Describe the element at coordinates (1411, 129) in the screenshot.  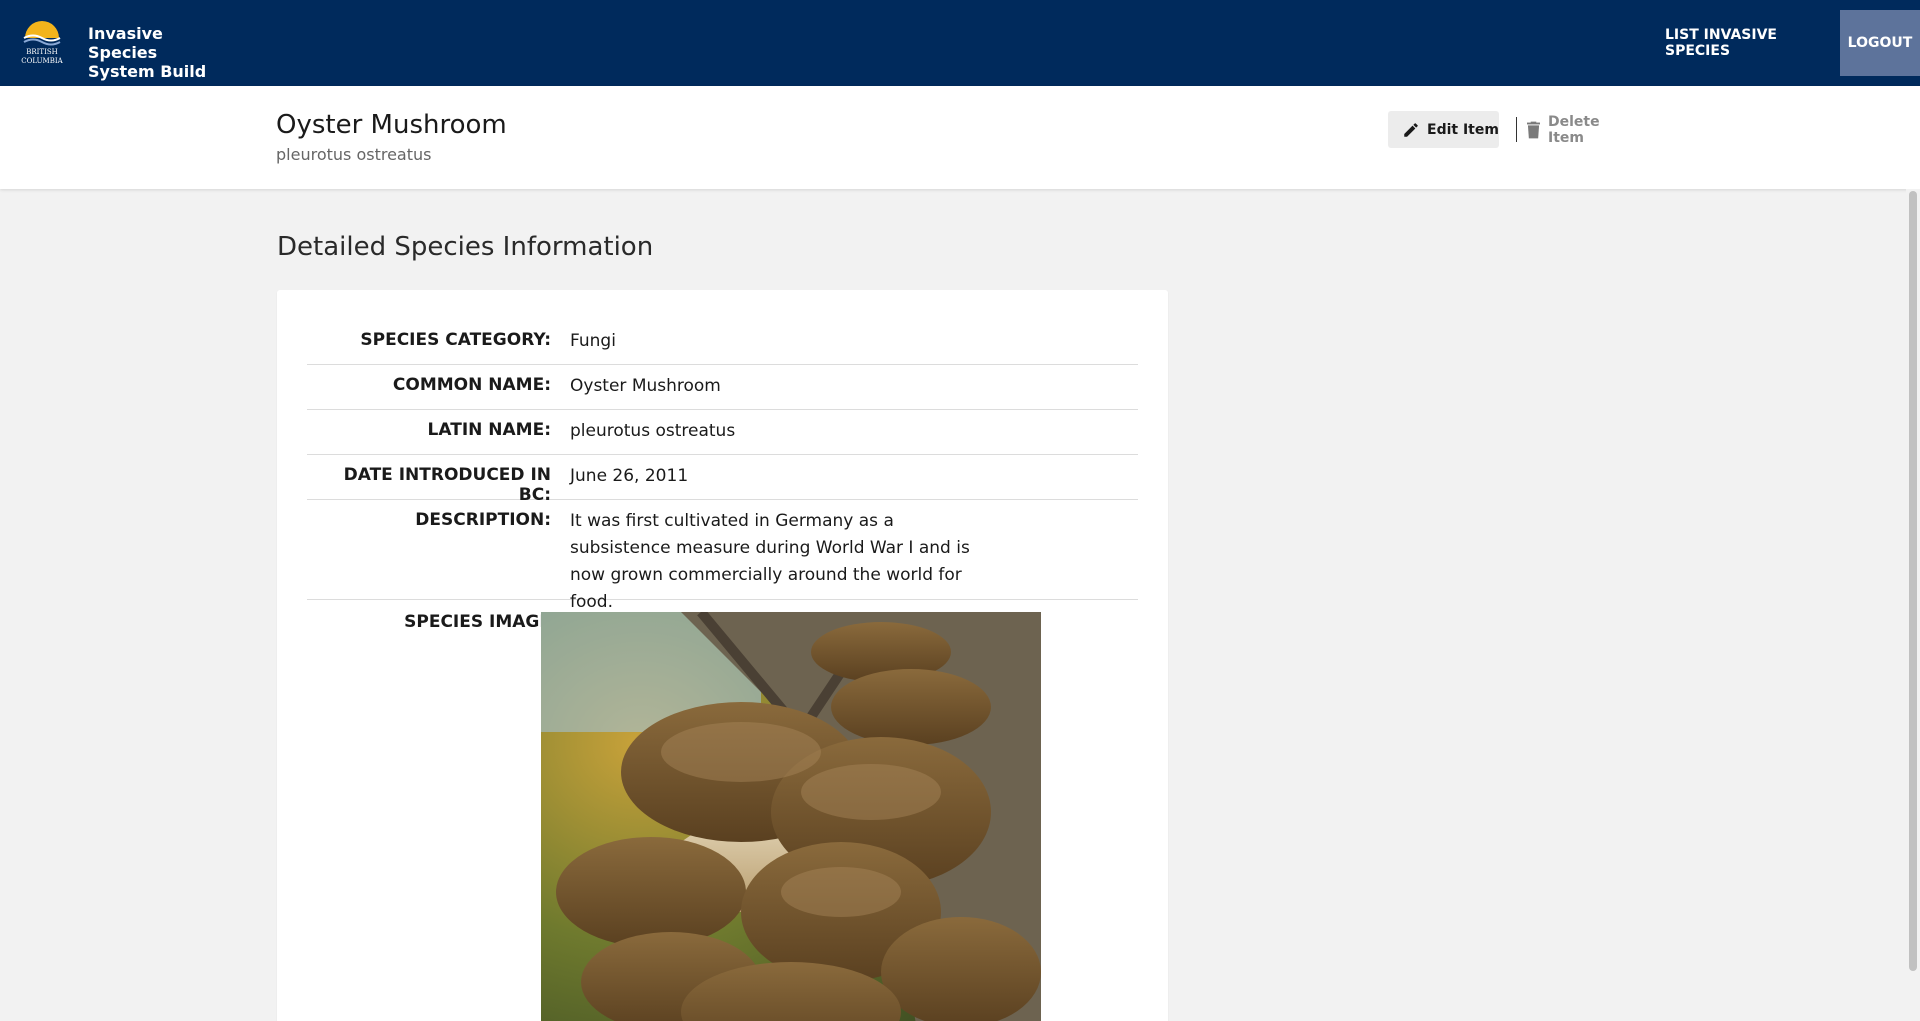
I see `pencil-icon` at that location.